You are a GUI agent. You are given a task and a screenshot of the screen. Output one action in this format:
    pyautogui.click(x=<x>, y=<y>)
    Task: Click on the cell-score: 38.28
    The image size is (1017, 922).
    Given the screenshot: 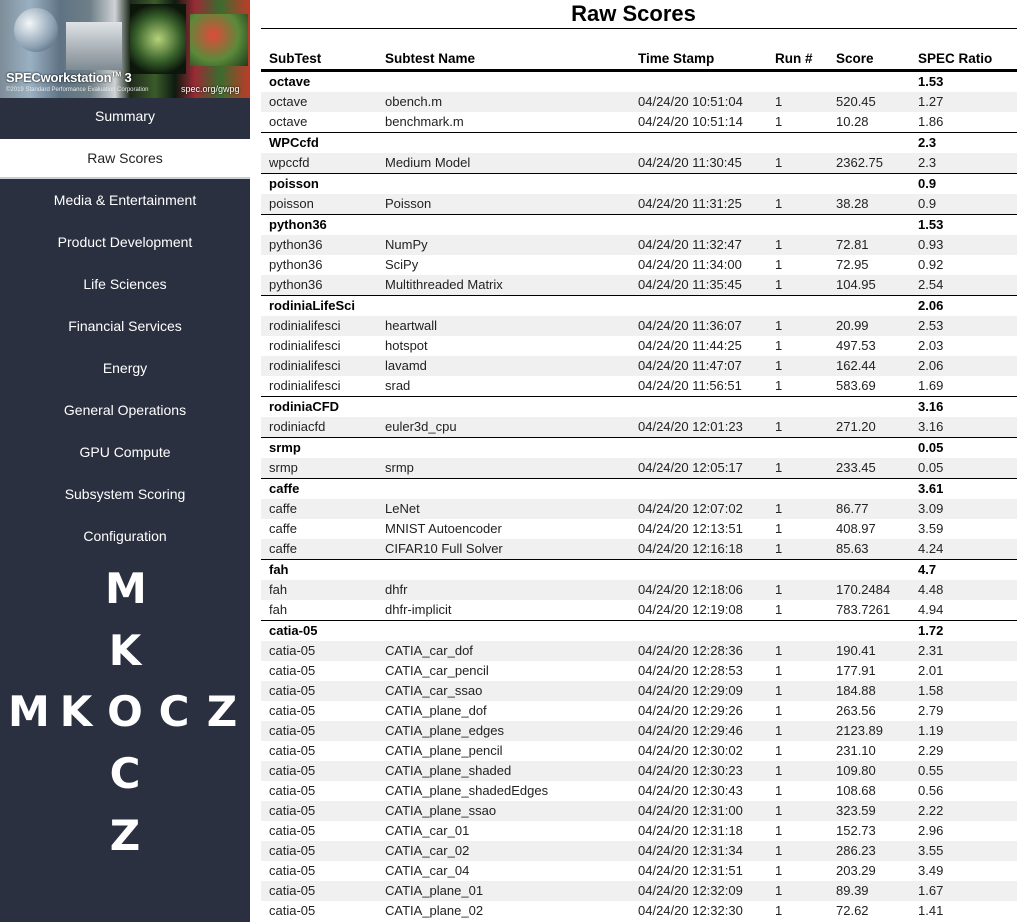 What is the action you would take?
    pyautogui.click(x=869, y=204)
    